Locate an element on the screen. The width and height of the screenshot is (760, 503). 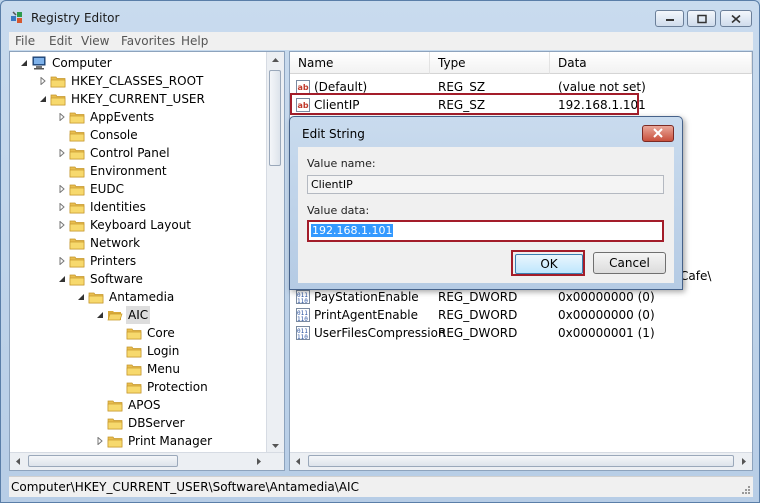
maximize-button is located at coordinates (701, 18).